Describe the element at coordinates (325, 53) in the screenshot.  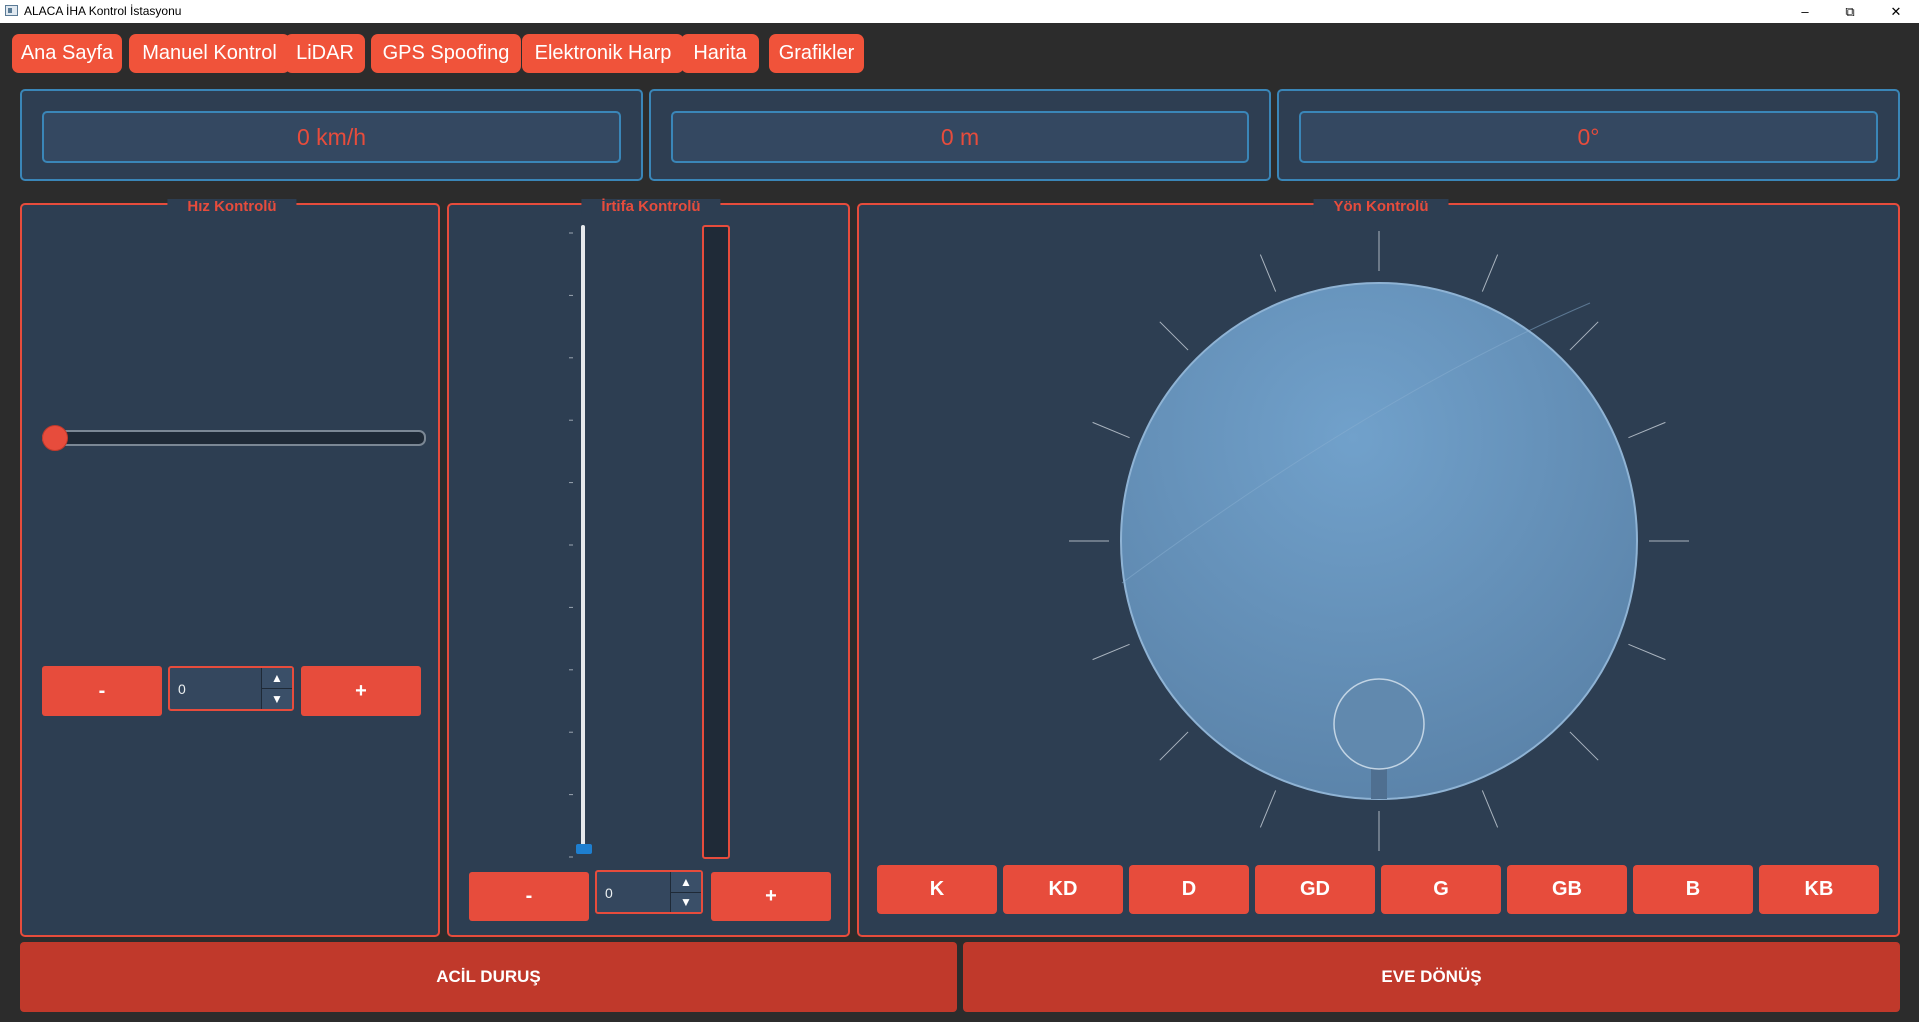
I see `tab-lidar: LiDAR` at that location.